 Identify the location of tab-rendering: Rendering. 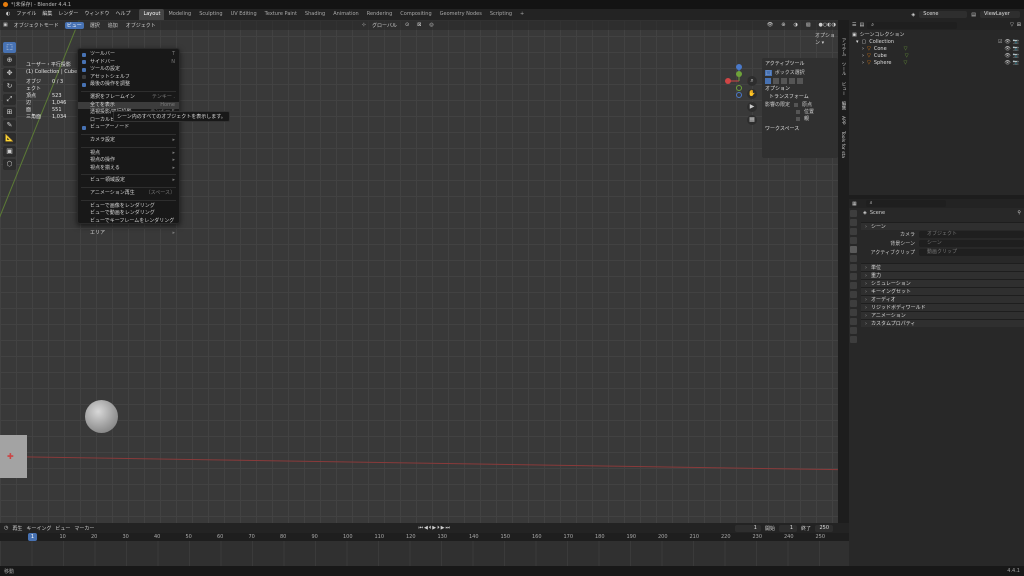
(380, 14).